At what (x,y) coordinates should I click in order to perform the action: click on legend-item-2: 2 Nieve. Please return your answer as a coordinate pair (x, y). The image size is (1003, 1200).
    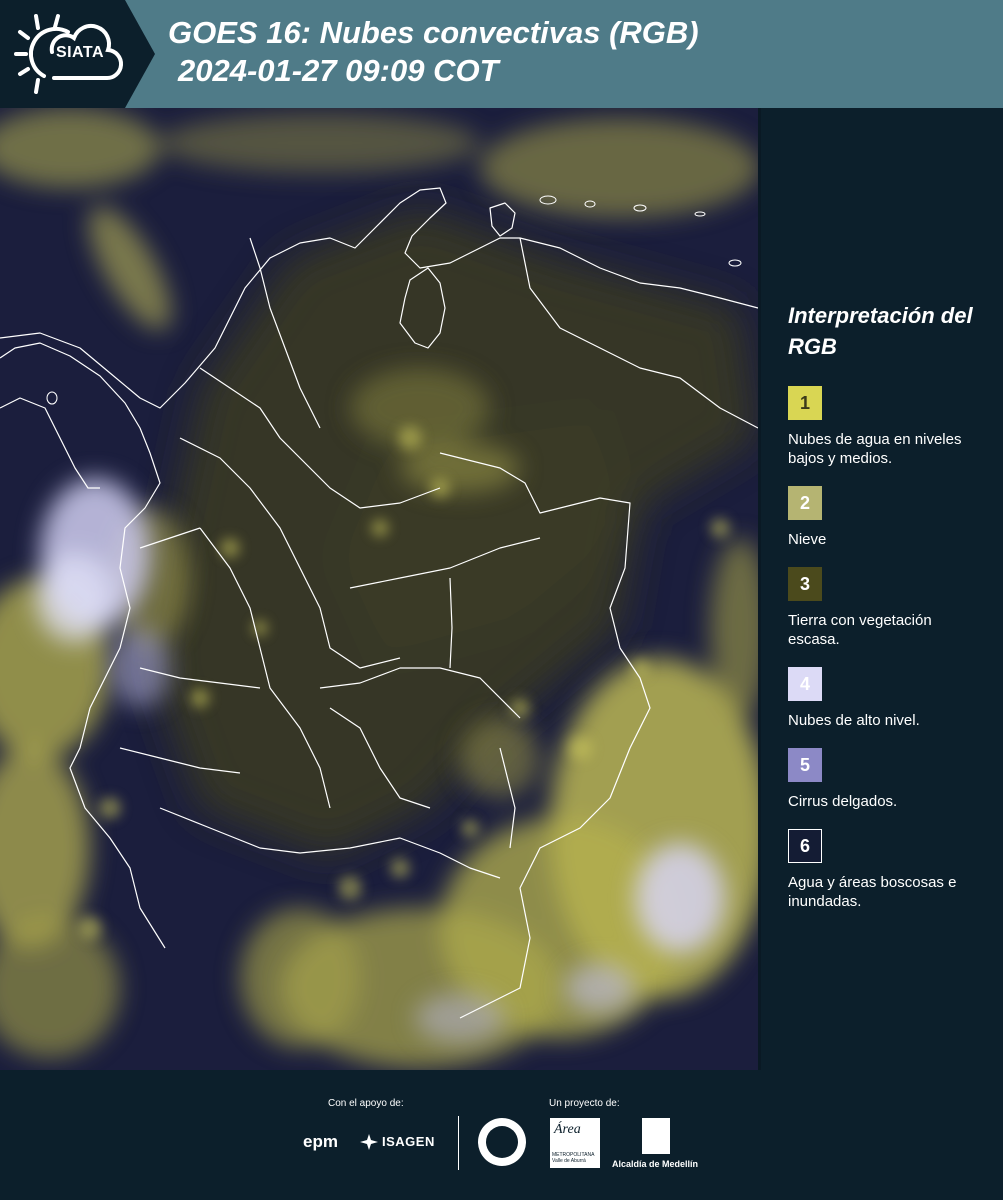
    Looking at the image, I should click on (888, 517).